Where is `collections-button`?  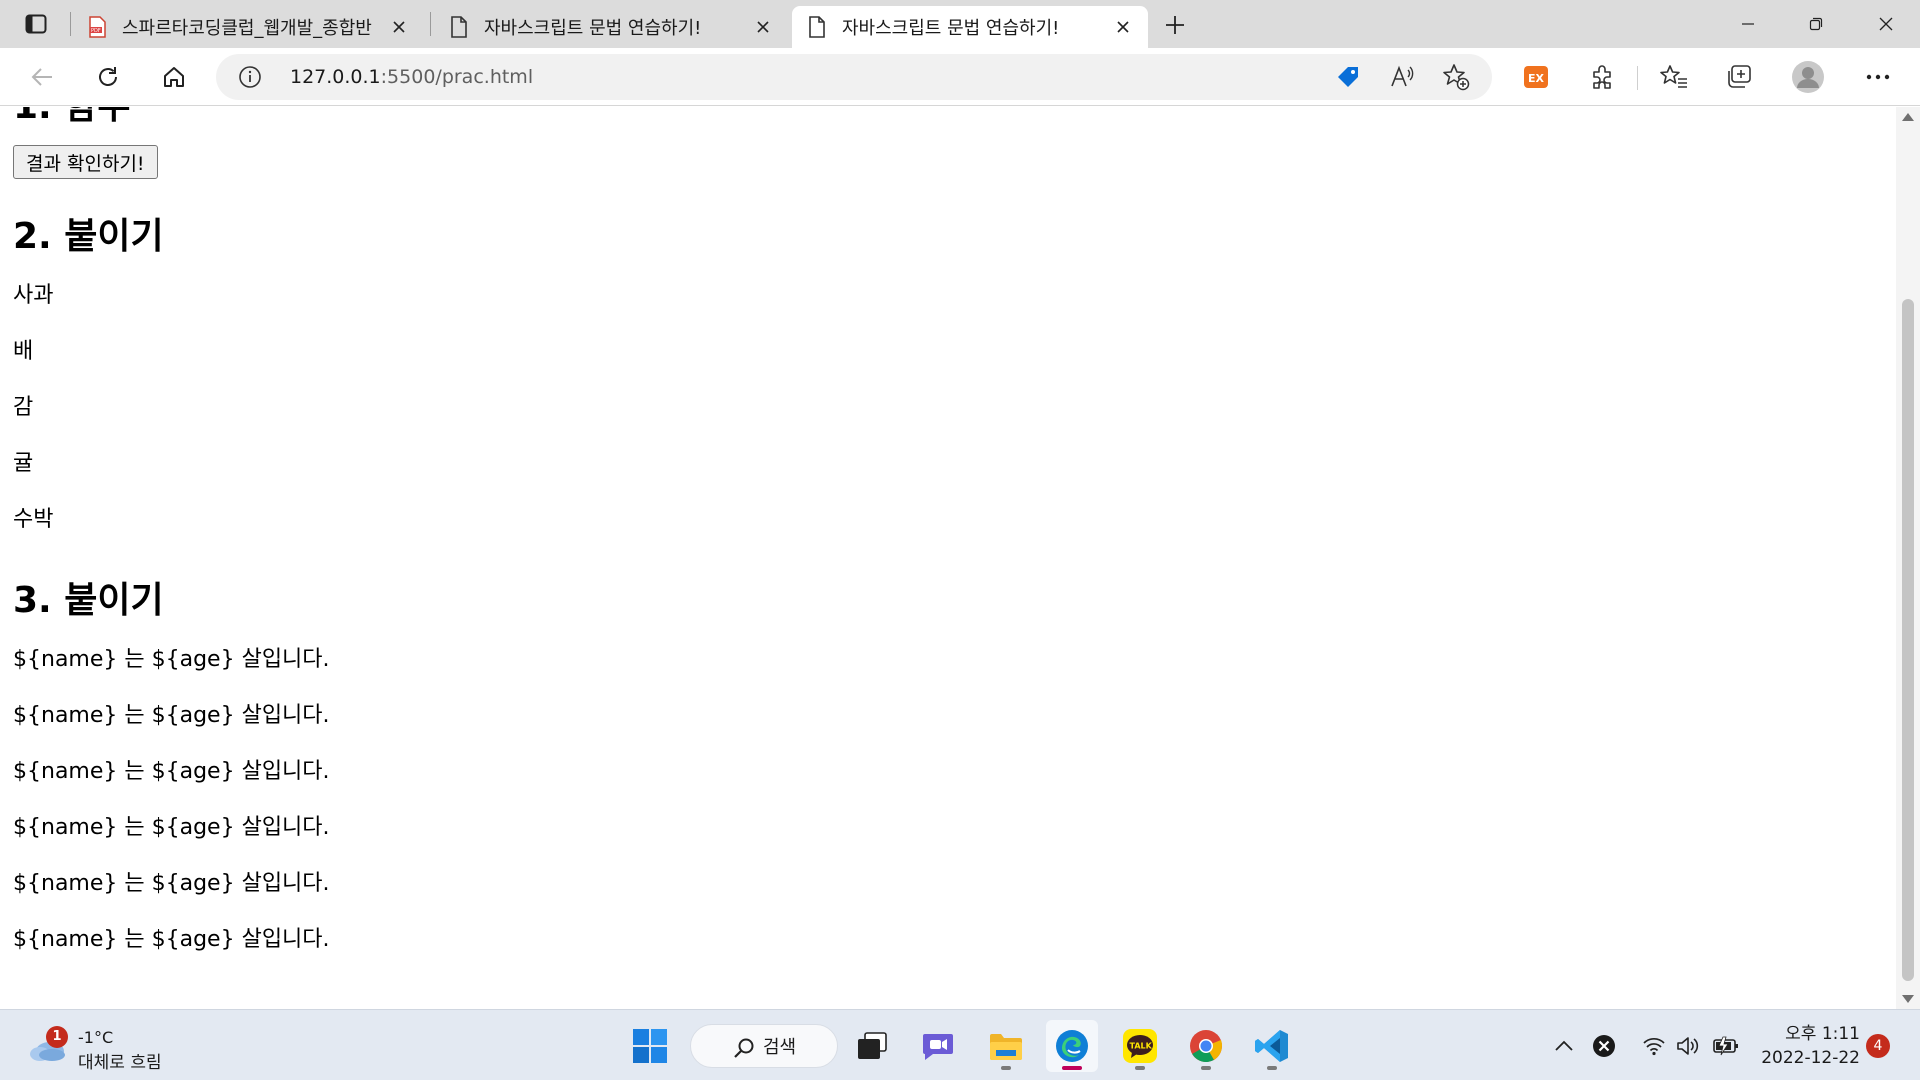 collections-button is located at coordinates (1740, 77).